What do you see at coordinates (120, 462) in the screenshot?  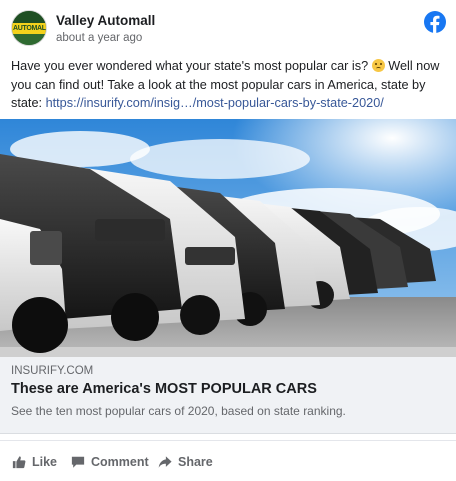 I see `comment-label: Comment` at bounding box center [120, 462].